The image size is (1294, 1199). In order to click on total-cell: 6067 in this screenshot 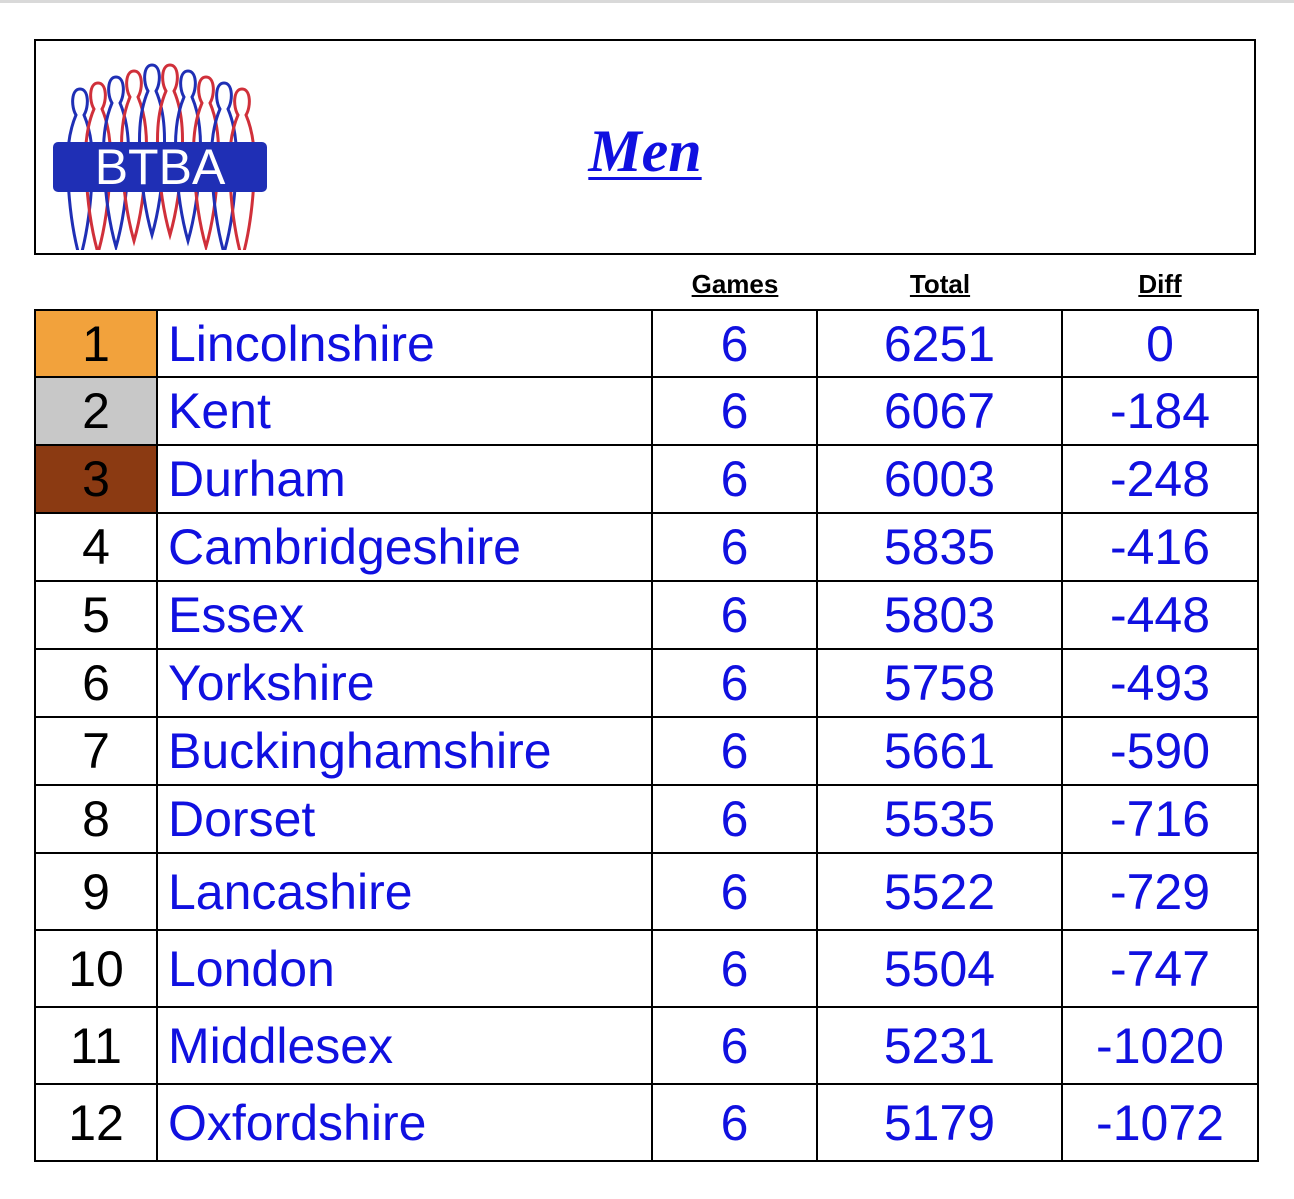, I will do `click(939, 411)`.